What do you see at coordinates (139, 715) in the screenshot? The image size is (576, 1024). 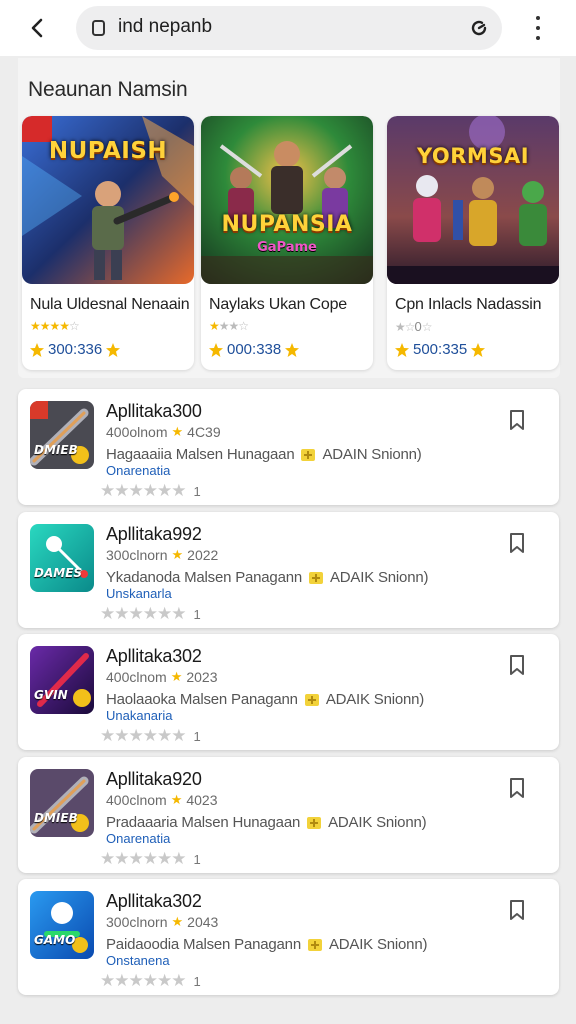 I see `developer-link: Unakanaria` at bounding box center [139, 715].